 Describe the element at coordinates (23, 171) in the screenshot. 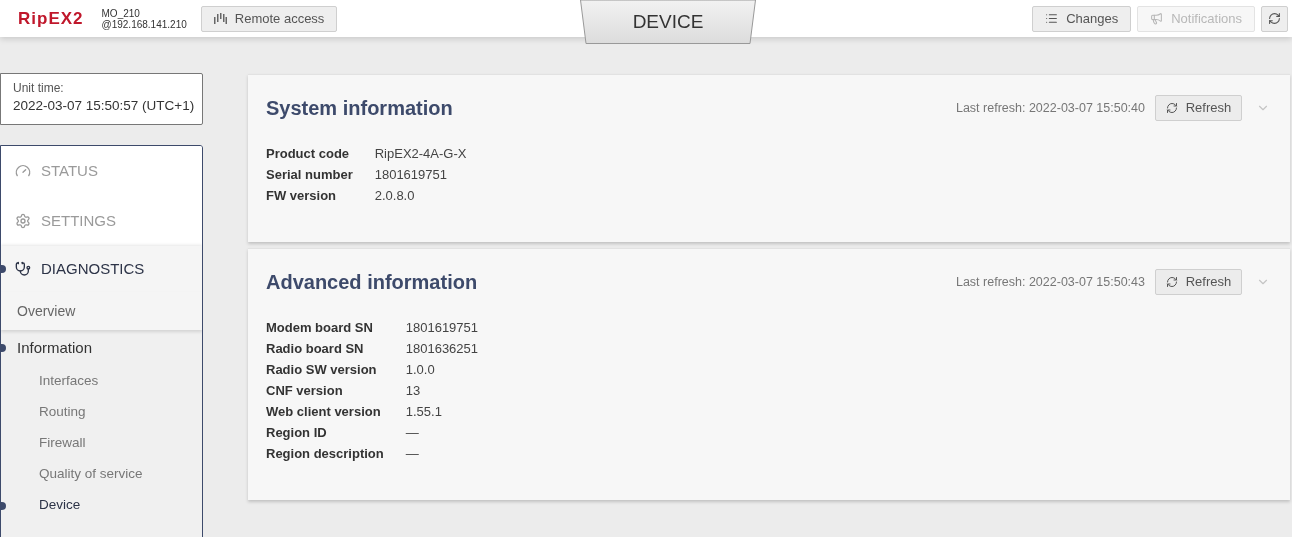

I see `gauge-icon` at that location.